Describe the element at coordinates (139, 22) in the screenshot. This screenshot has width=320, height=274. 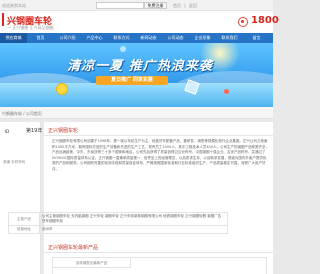
I see `header: 兴钢圈车轮 一 正兴钢圈 正兴高品钢圈 1800` at that location.